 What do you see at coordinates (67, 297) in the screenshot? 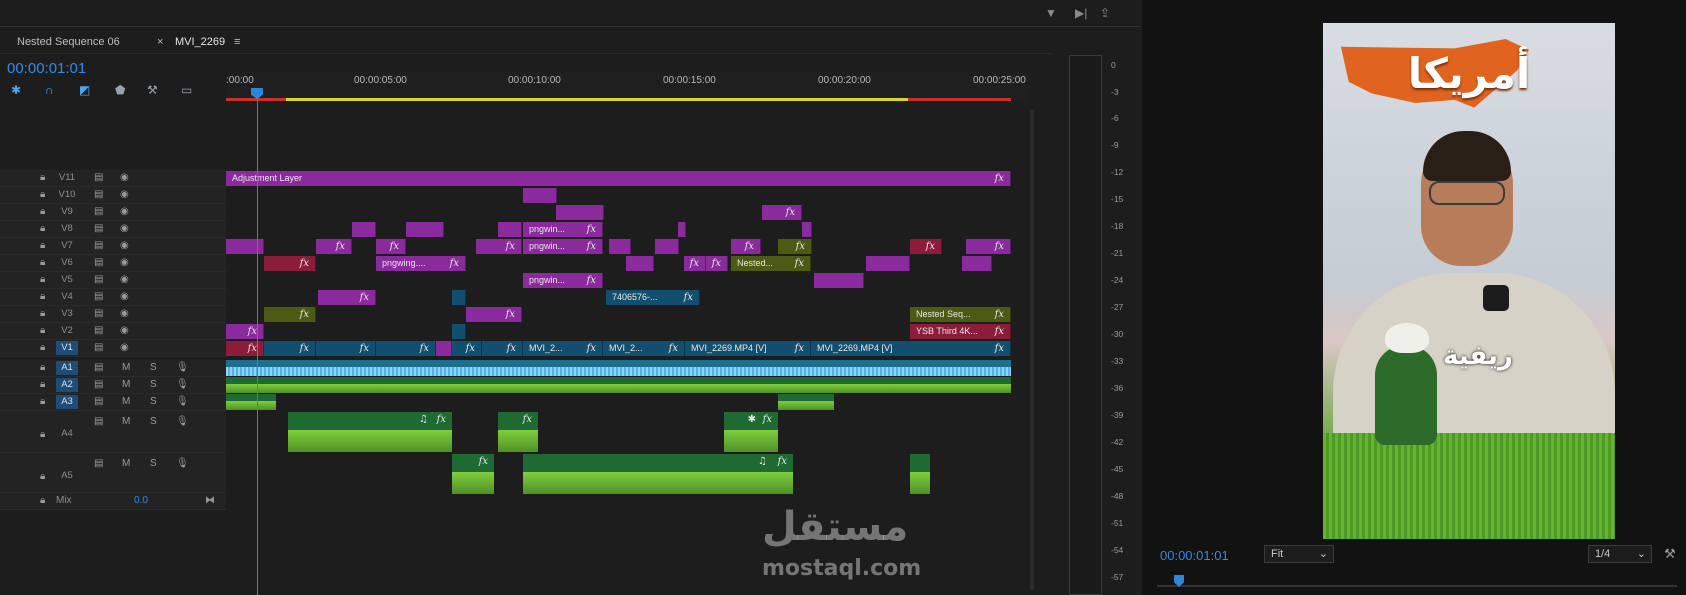
I see `track-label: V4` at bounding box center [67, 297].